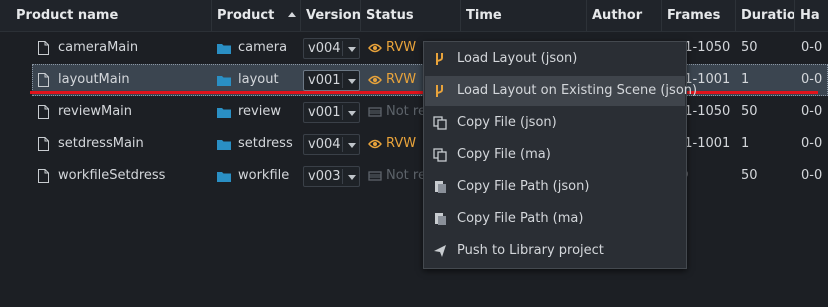  I want to click on product-name: reviewMain, so click(95, 111).